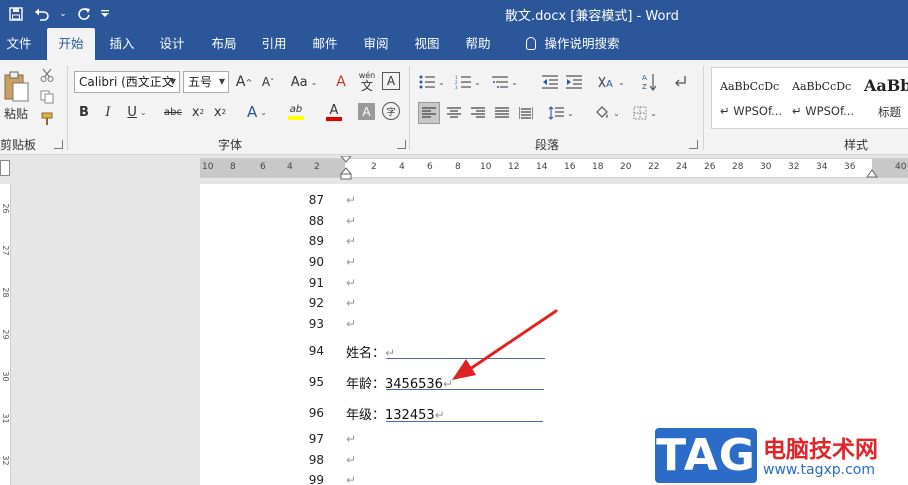 This screenshot has width=908, height=485. I want to click on text-effects-button: A ⌄, so click(257, 112).